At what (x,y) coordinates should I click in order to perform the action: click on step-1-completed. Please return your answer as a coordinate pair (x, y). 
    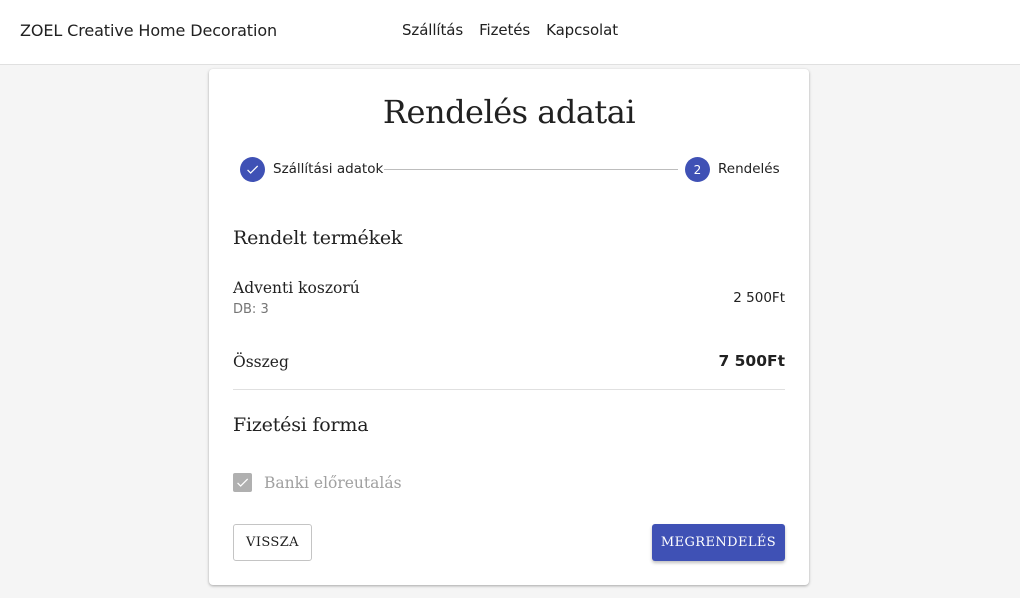
    Looking at the image, I should click on (252, 169).